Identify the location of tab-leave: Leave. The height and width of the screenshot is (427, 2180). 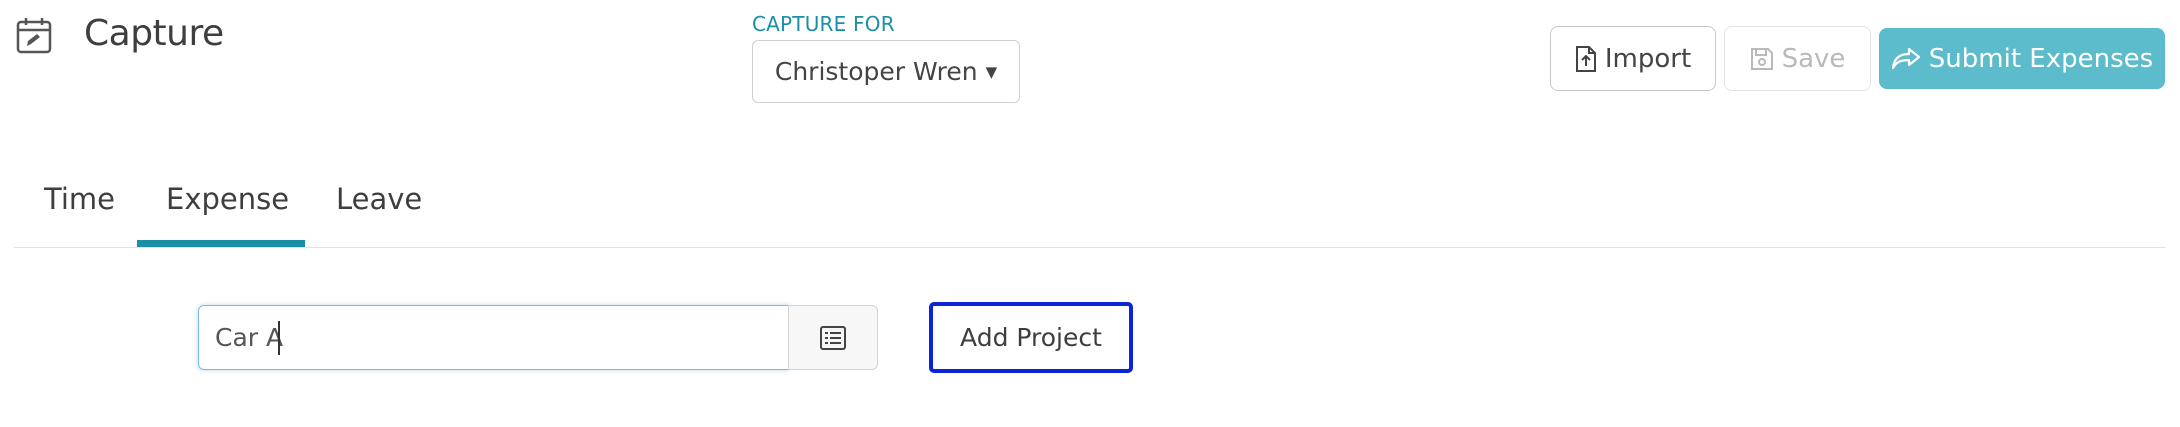
(379, 199).